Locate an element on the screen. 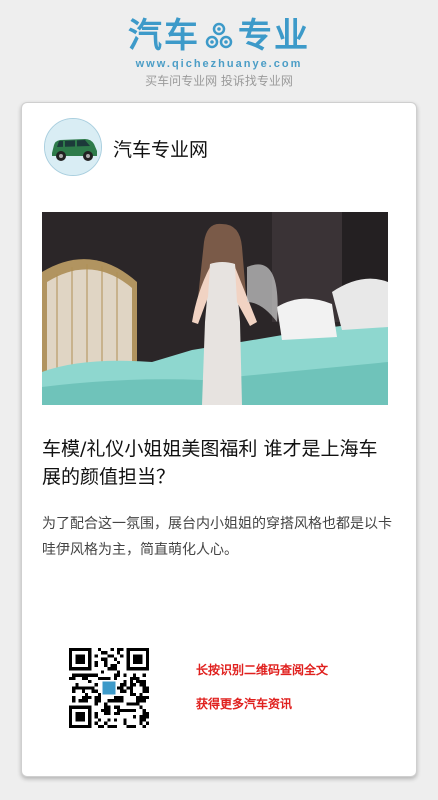  gear-icon is located at coordinates (219, 35).